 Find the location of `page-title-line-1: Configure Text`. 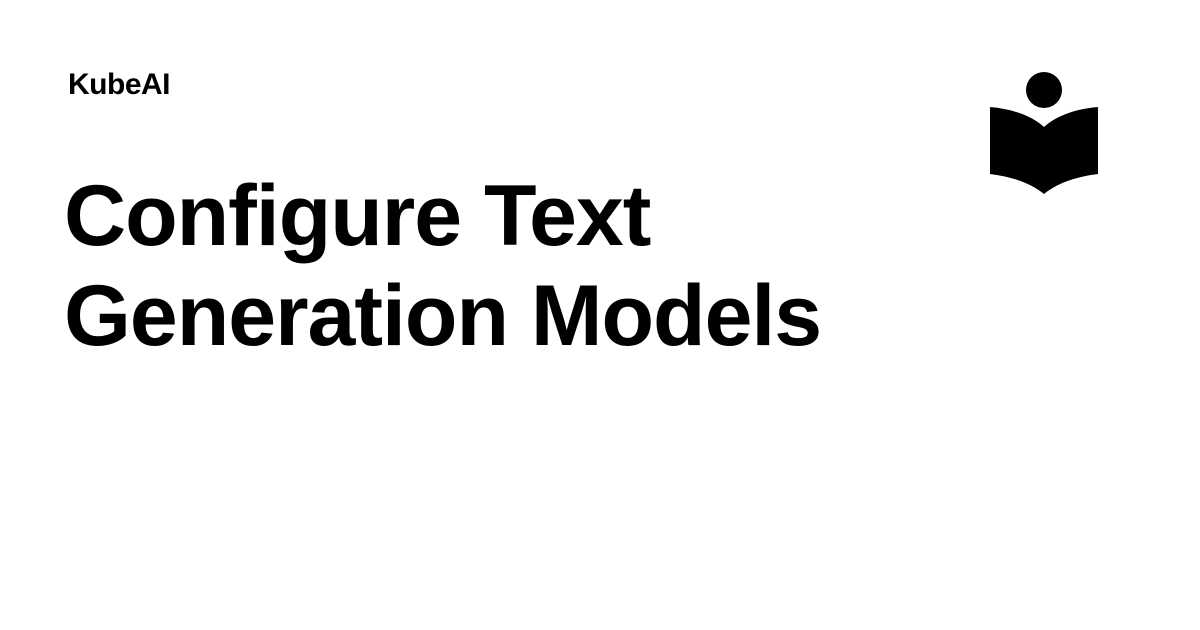

page-title-line-1: Configure Text is located at coordinates (357, 216).